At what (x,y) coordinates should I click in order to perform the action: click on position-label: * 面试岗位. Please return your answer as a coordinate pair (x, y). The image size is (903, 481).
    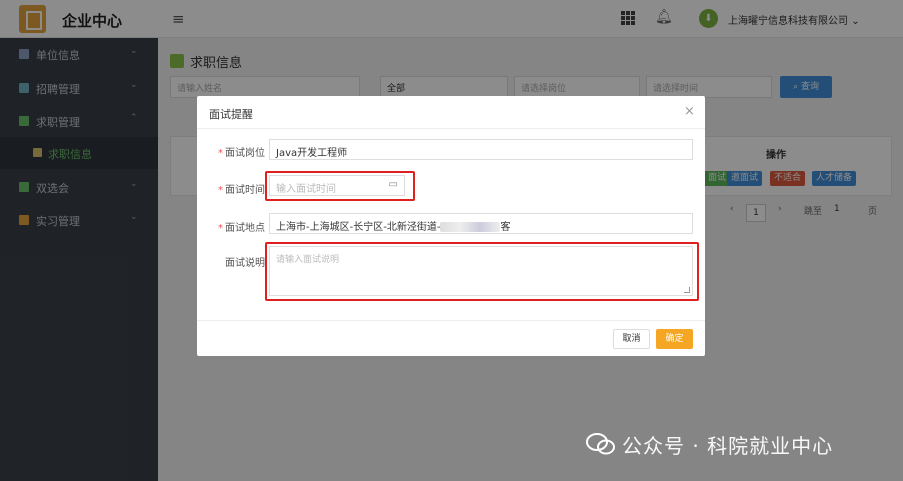
    Looking at the image, I should click on (241, 153).